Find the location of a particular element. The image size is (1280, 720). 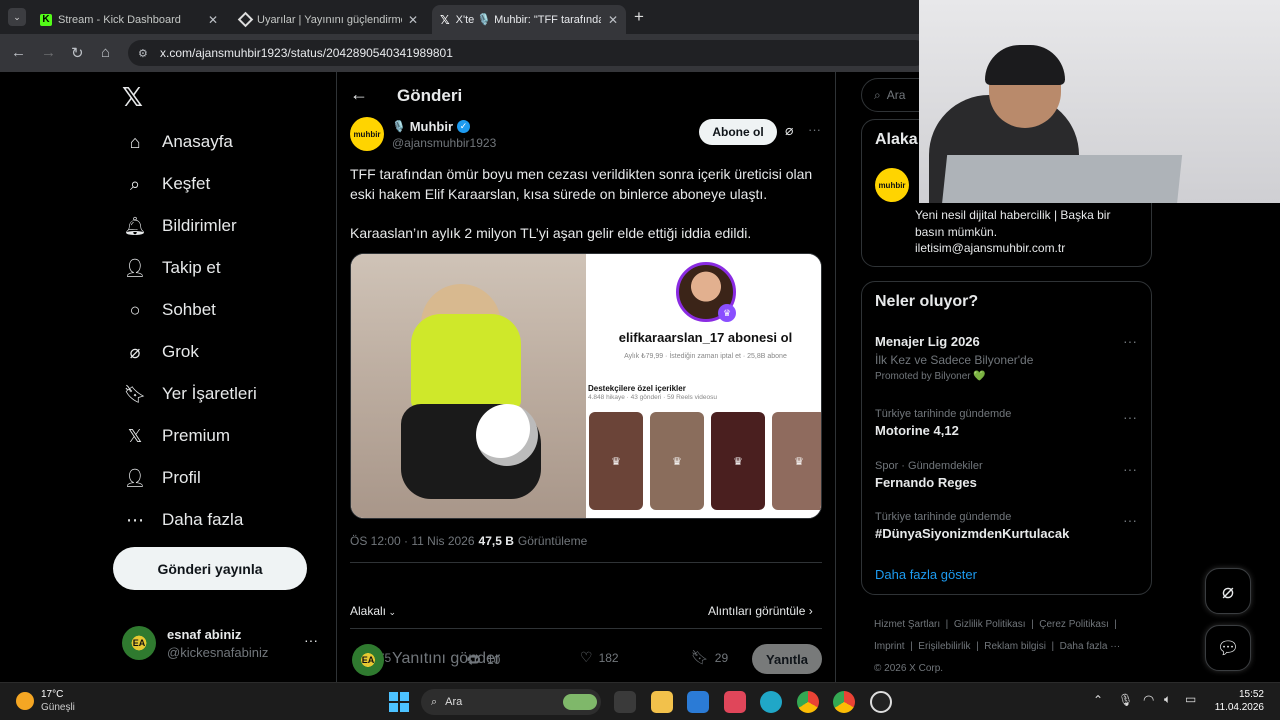

bookmark-action: 🔖︎ 29 is located at coordinates (709, 657).